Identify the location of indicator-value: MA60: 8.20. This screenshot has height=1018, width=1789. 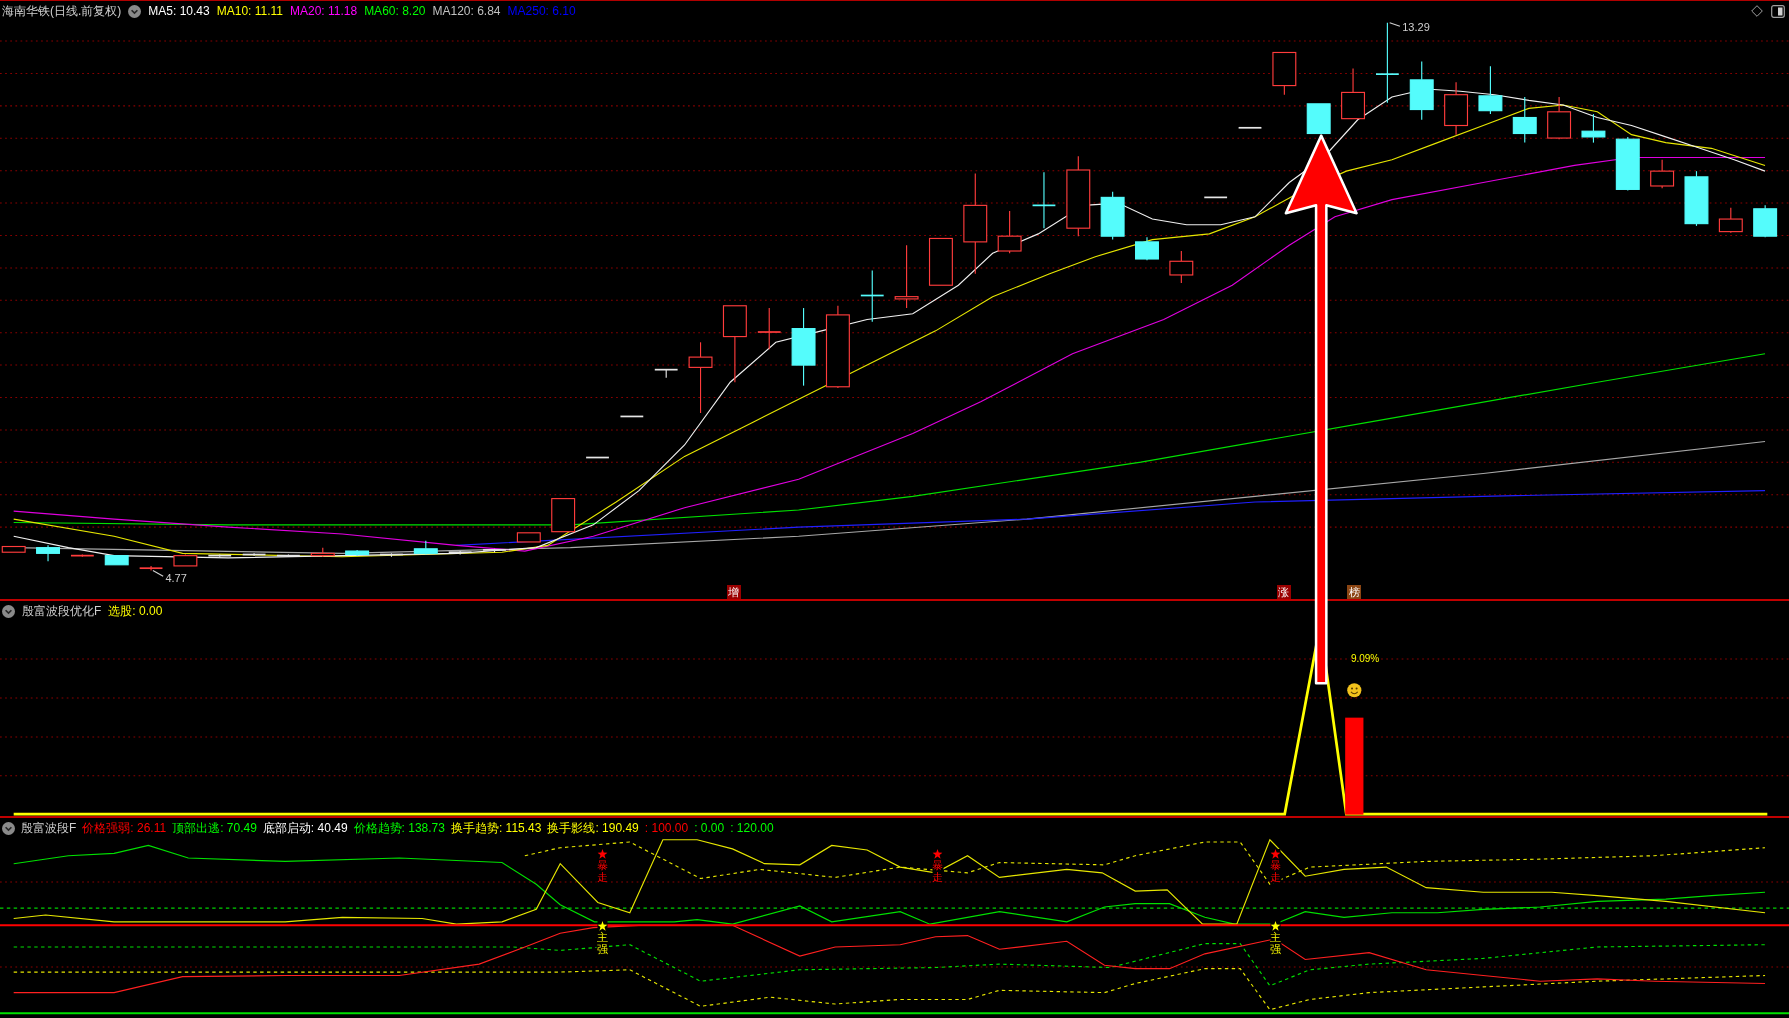
(395, 11).